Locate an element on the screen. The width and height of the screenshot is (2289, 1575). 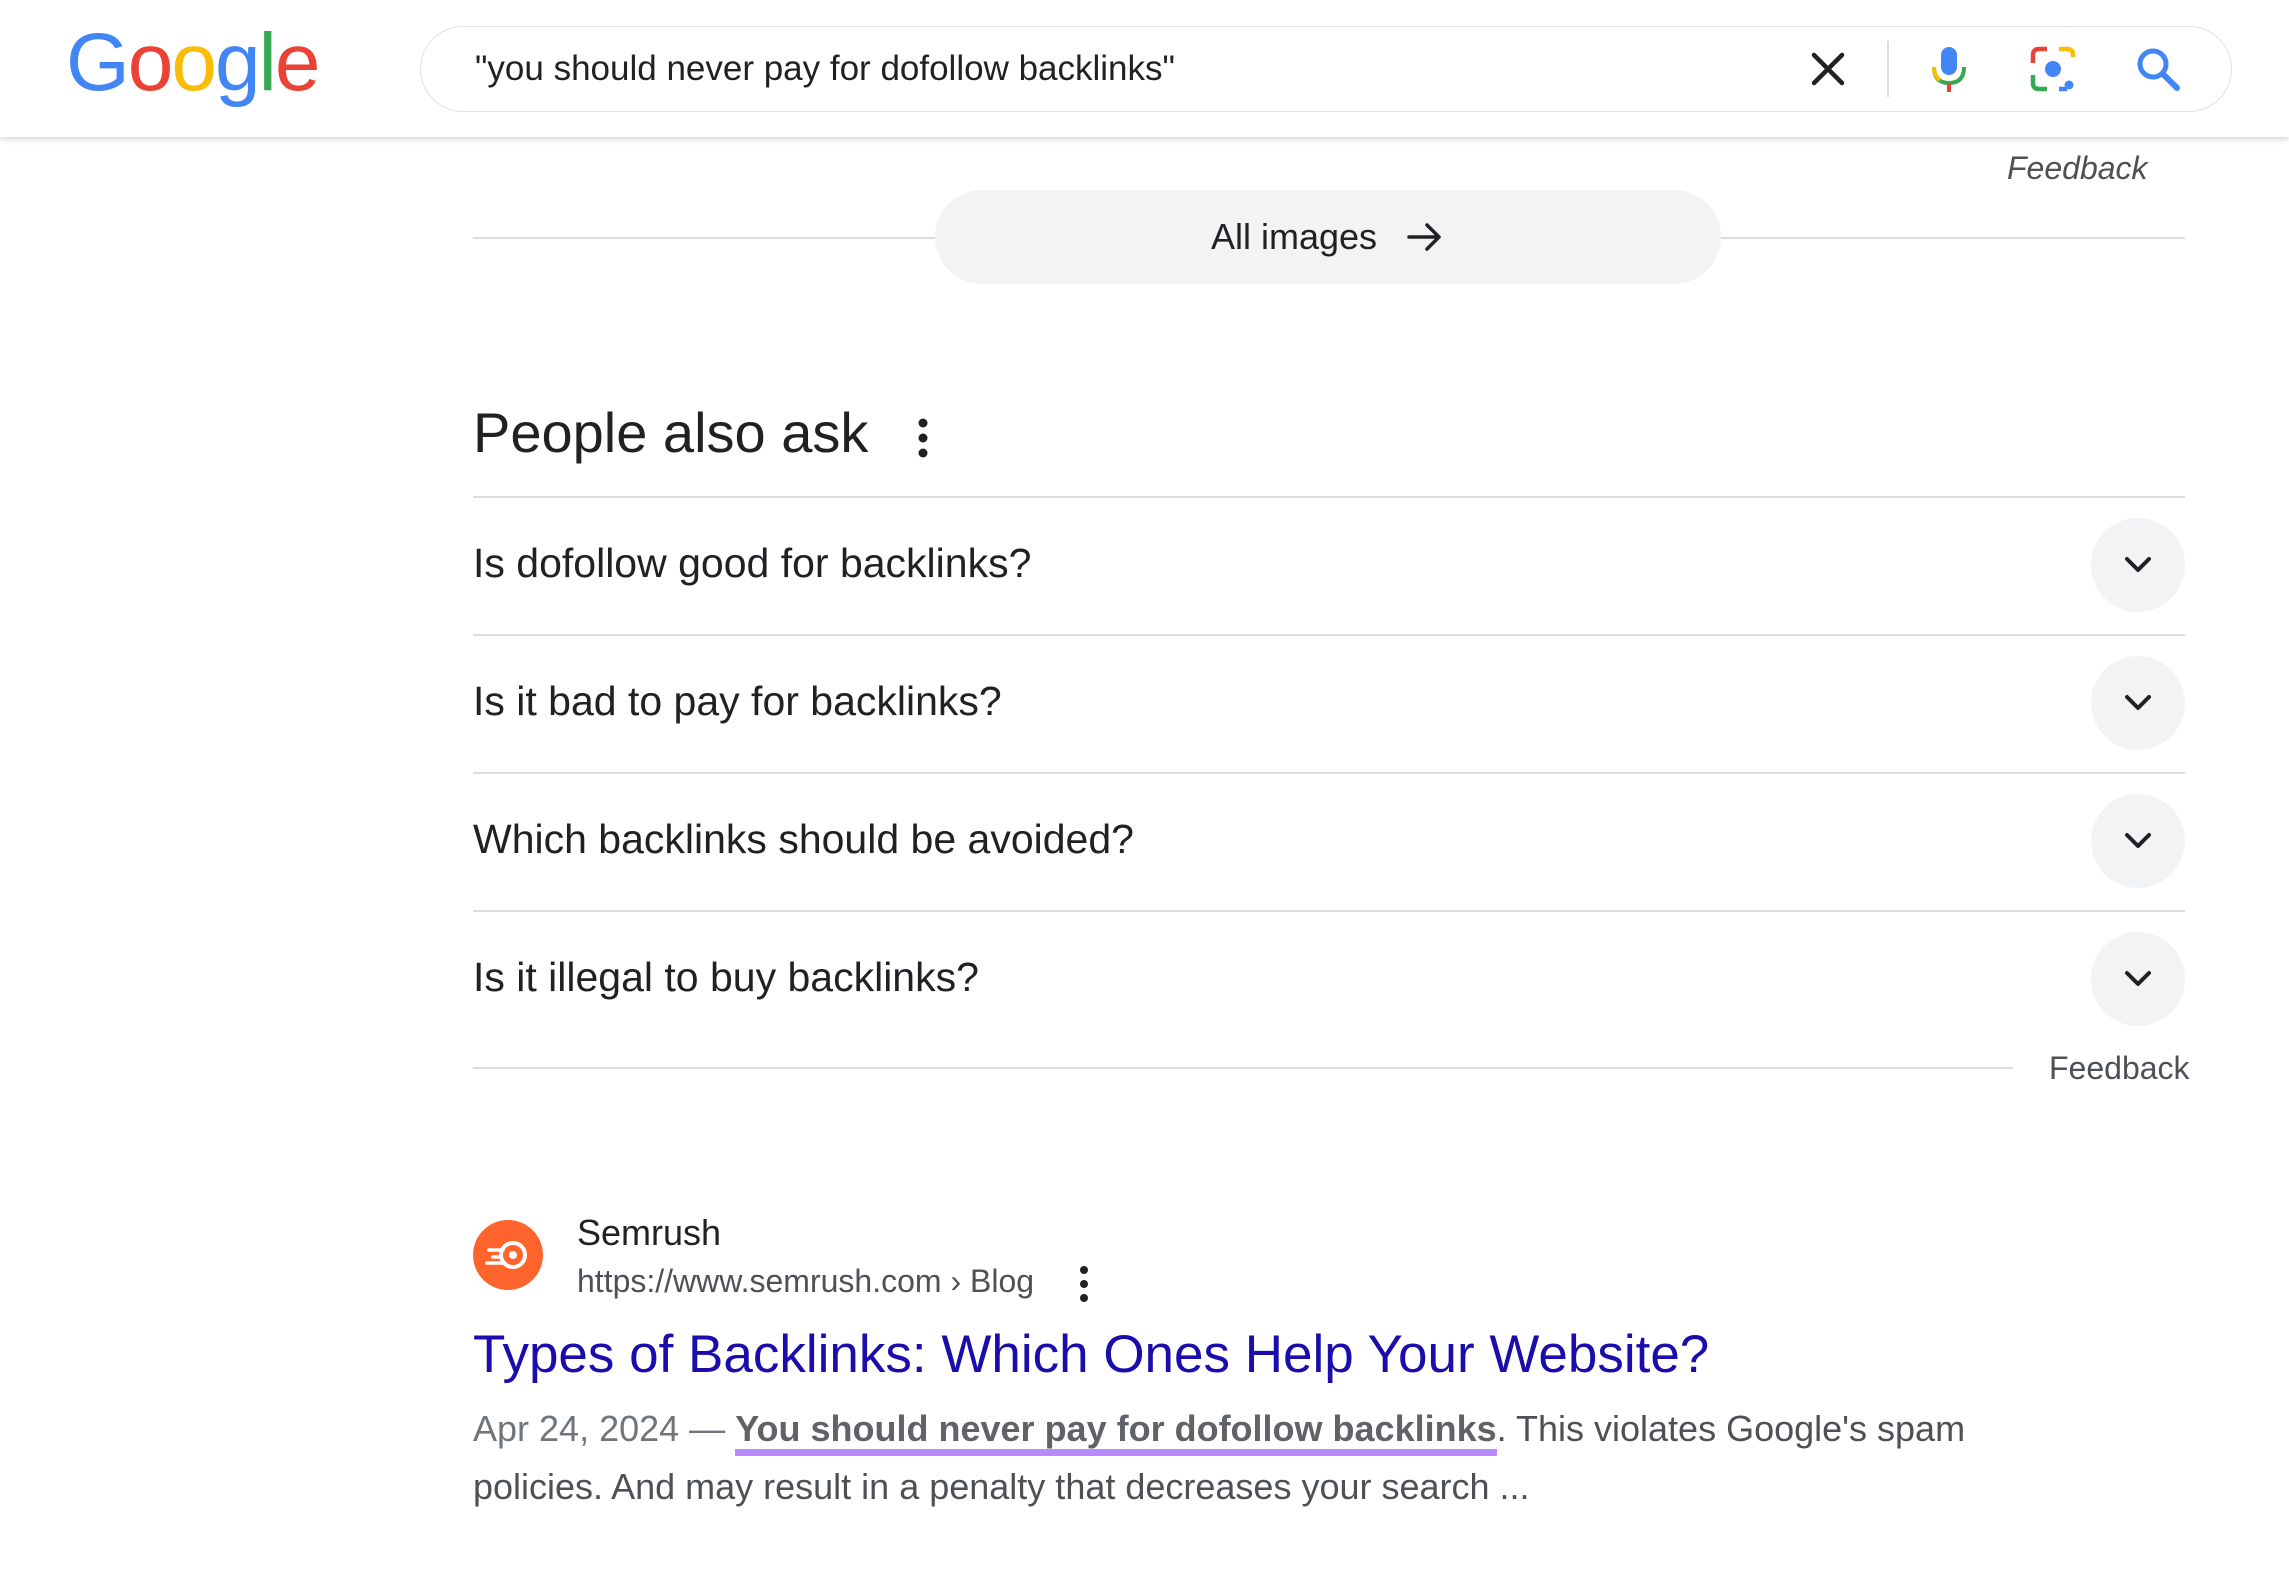
paa-question-text: Is dofollow good for backlinks? is located at coordinates (752, 563).